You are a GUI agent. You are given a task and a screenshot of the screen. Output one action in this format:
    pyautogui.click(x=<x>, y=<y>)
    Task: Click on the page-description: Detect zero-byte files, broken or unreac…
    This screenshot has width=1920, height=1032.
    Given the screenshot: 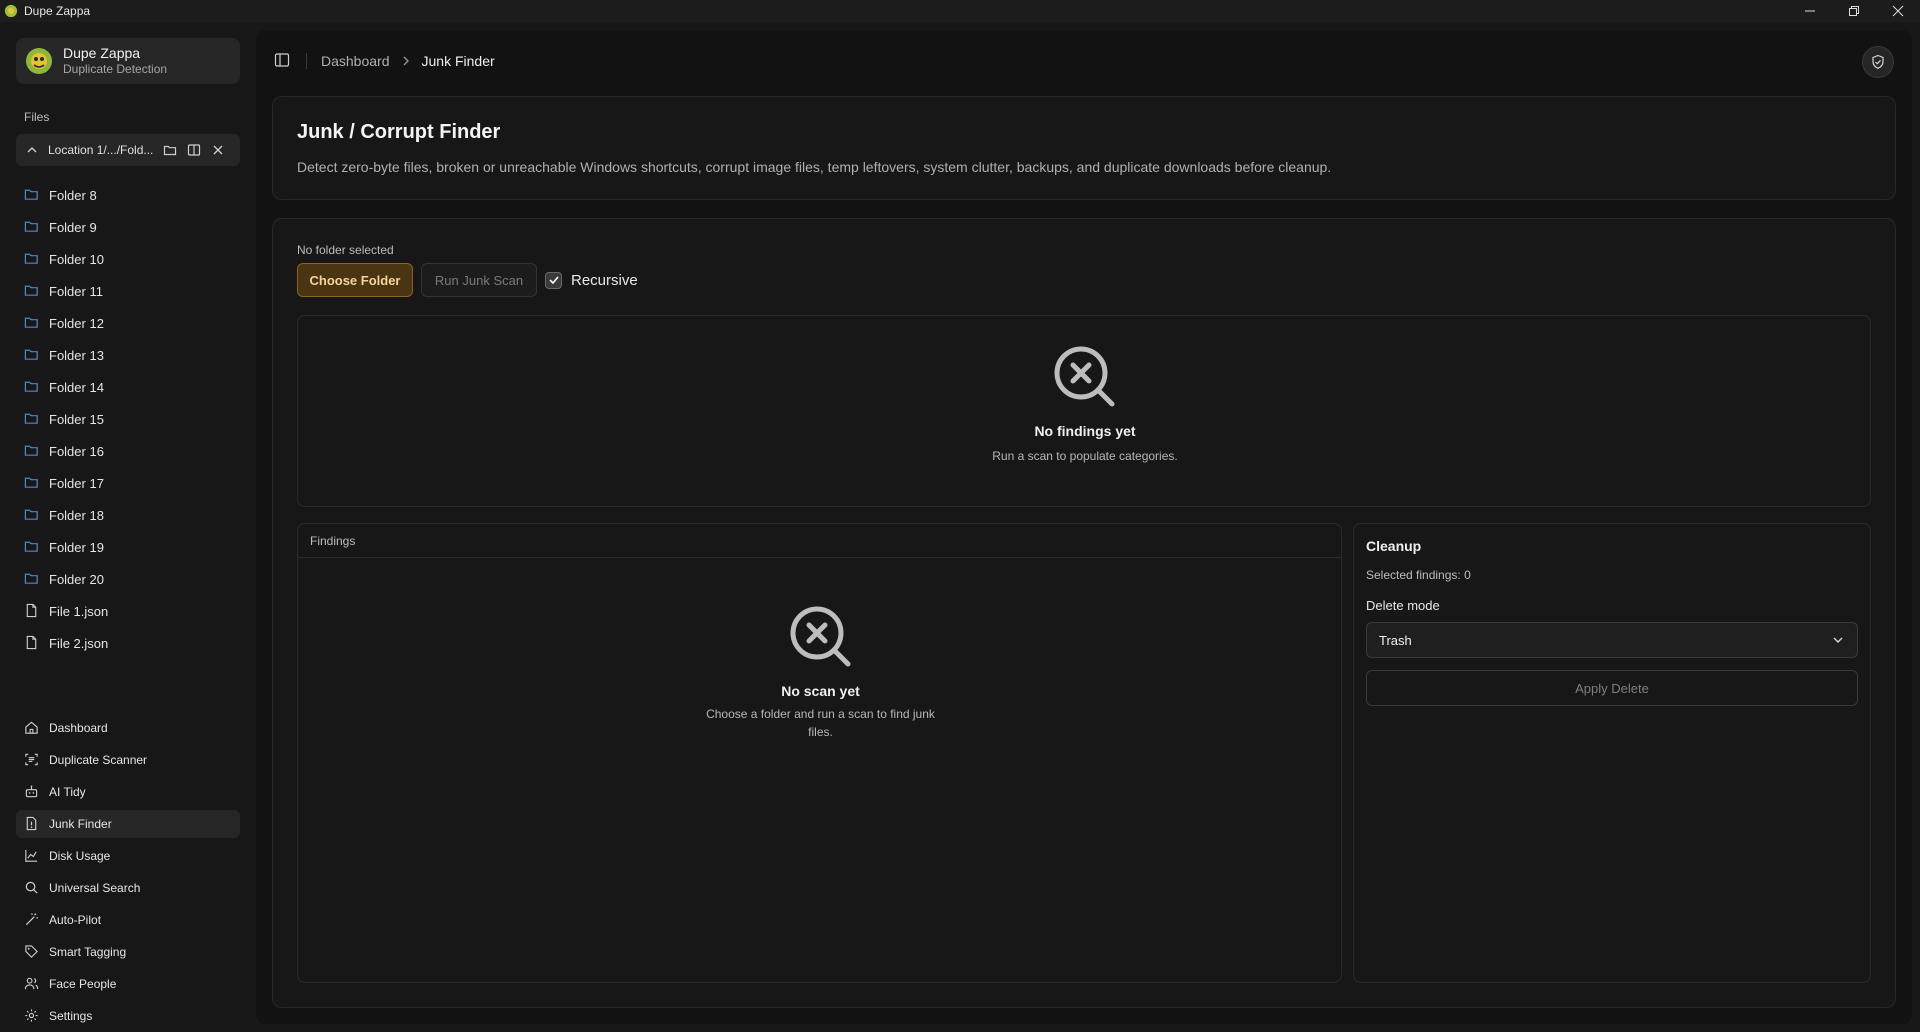 What is the action you would take?
    pyautogui.click(x=814, y=167)
    